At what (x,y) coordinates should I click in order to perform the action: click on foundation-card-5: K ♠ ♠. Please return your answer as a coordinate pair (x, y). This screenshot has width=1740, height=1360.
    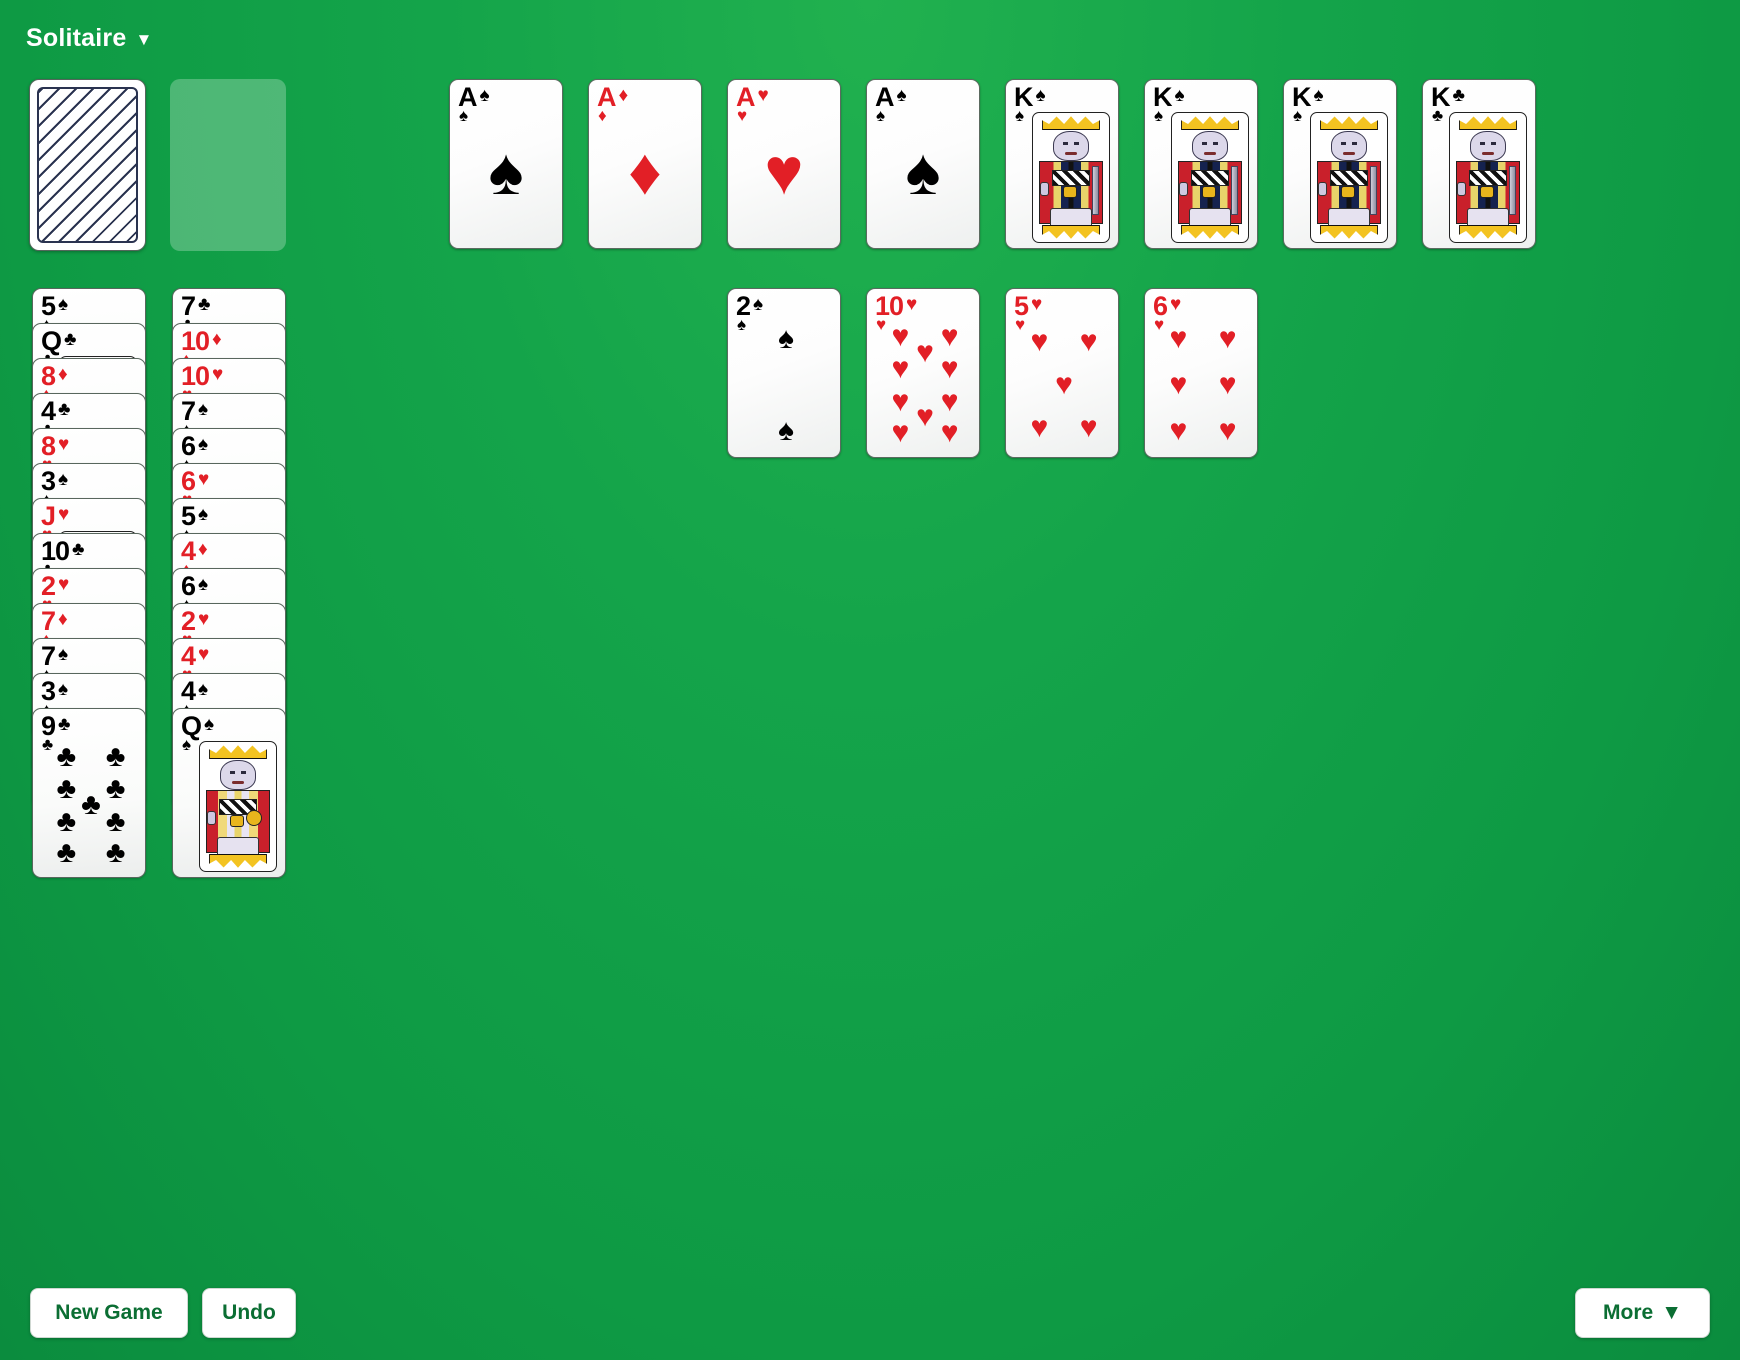
    Looking at the image, I should click on (1062, 164).